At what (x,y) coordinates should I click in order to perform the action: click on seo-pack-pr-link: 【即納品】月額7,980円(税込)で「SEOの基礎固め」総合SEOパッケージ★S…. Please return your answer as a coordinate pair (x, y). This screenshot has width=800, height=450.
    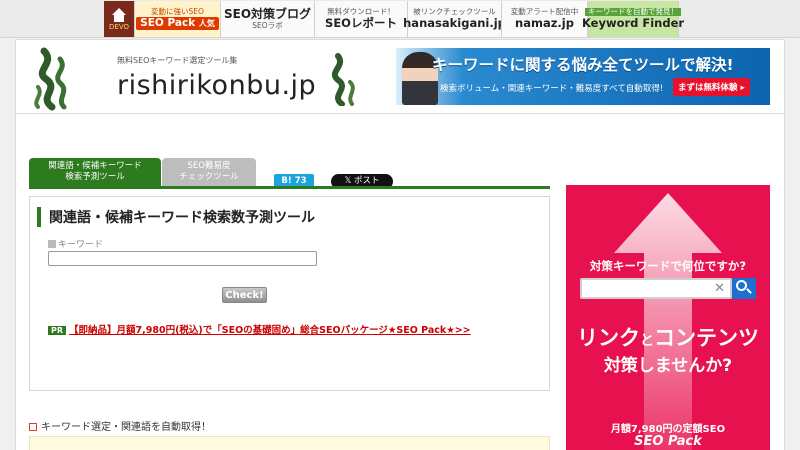
    Looking at the image, I should click on (270, 330).